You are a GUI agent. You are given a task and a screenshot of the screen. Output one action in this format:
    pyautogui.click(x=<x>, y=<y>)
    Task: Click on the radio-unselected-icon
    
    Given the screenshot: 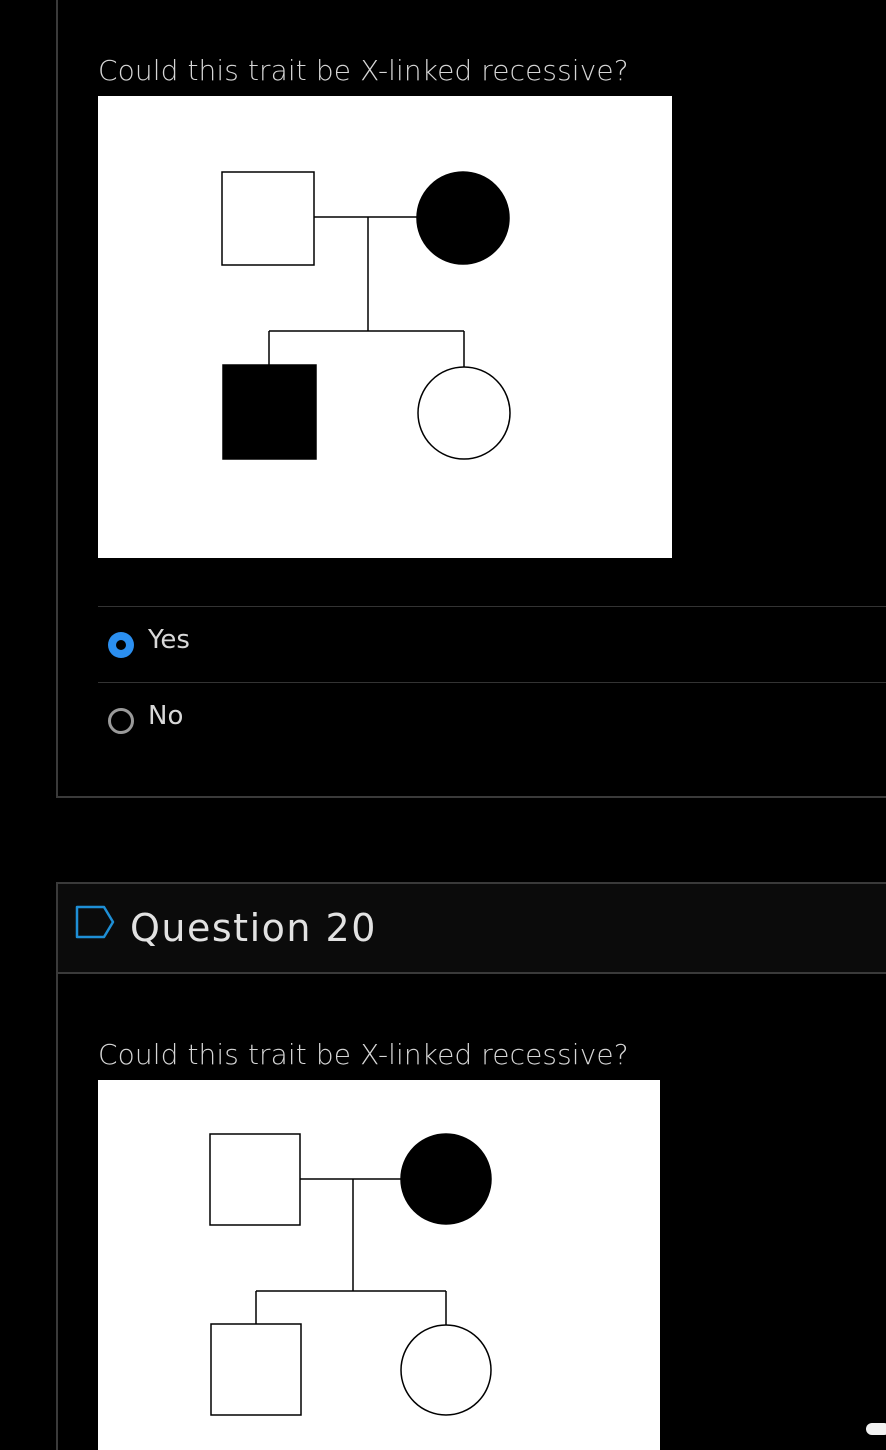 What is the action you would take?
    pyautogui.click(x=121, y=721)
    